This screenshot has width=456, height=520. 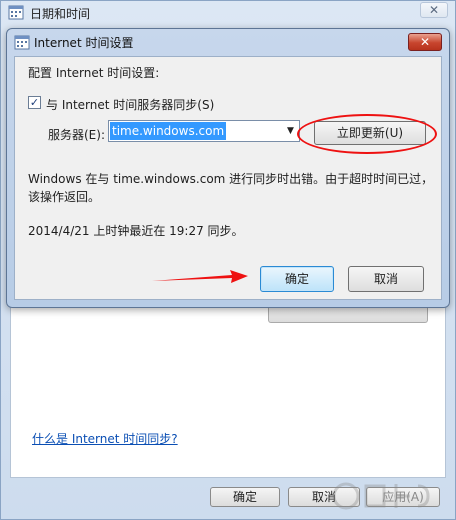 I want to click on watermark-logo, so click(x=381, y=496).